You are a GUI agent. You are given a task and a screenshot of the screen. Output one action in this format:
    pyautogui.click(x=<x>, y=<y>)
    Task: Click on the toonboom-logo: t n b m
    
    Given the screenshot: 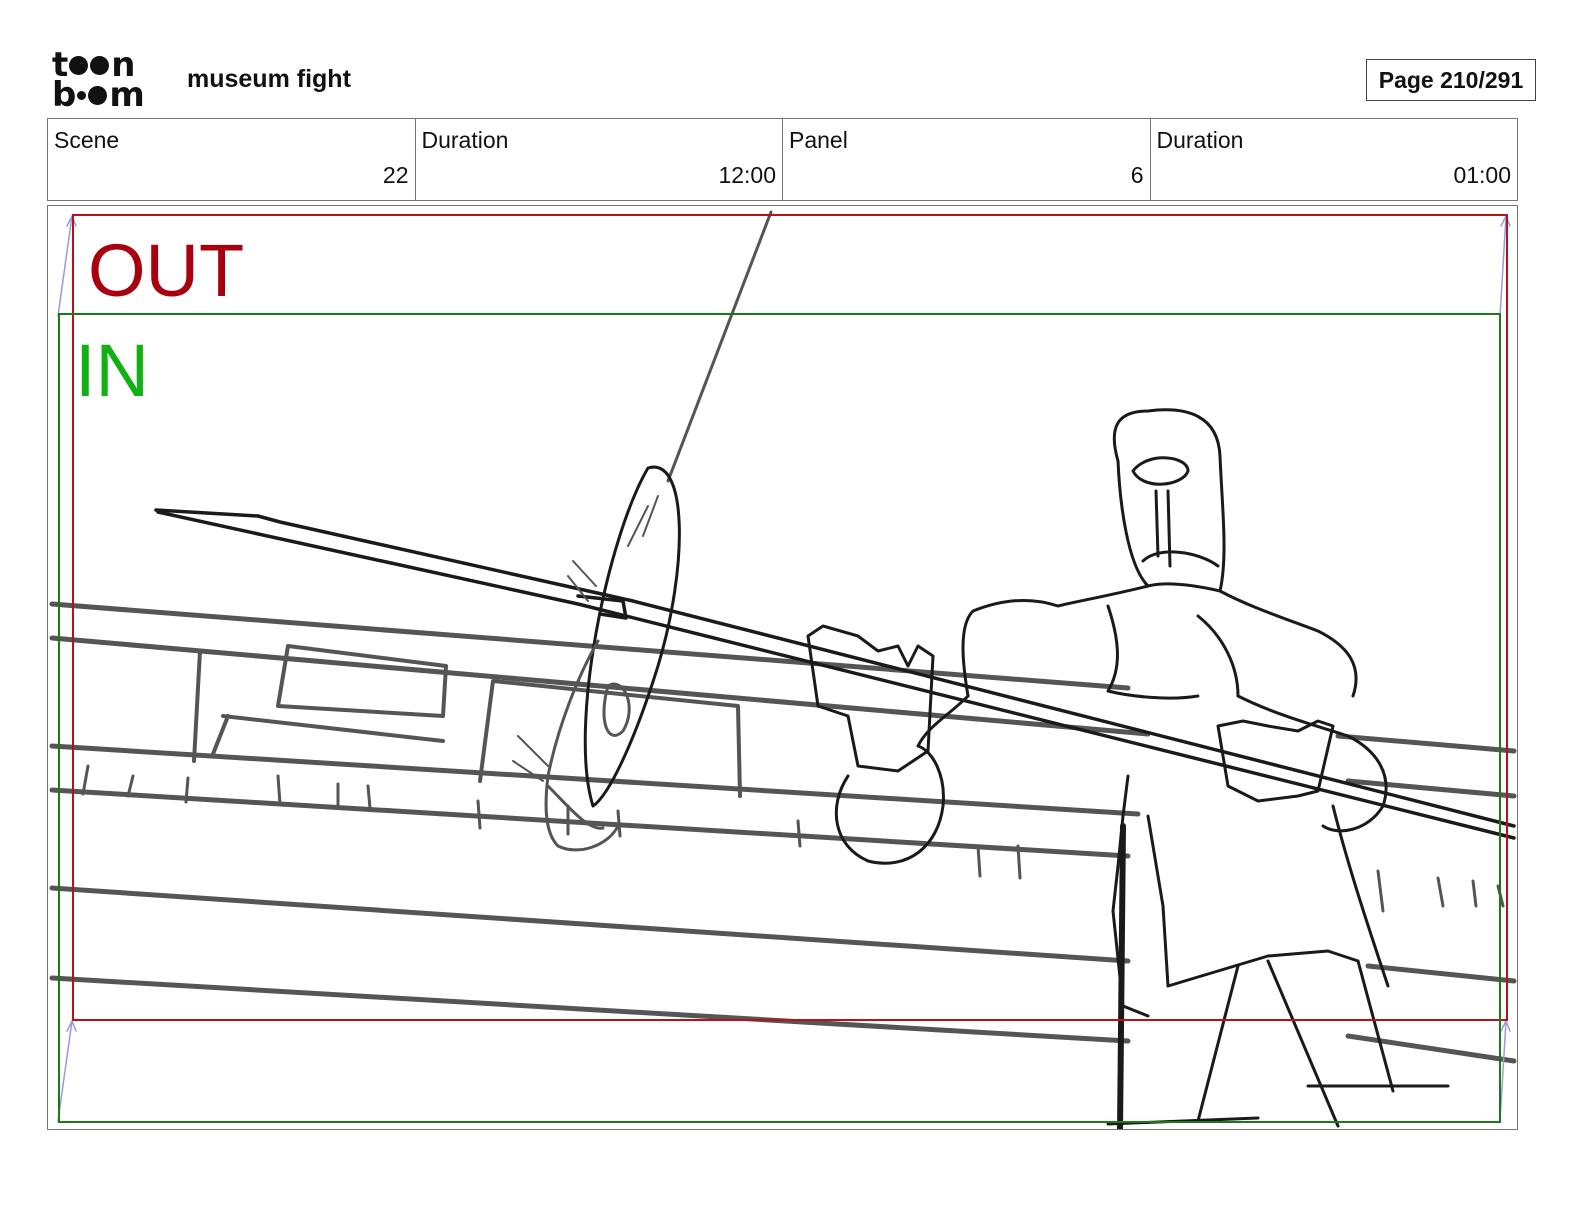 What is the action you would take?
    pyautogui.click(x=108, y=81)
    